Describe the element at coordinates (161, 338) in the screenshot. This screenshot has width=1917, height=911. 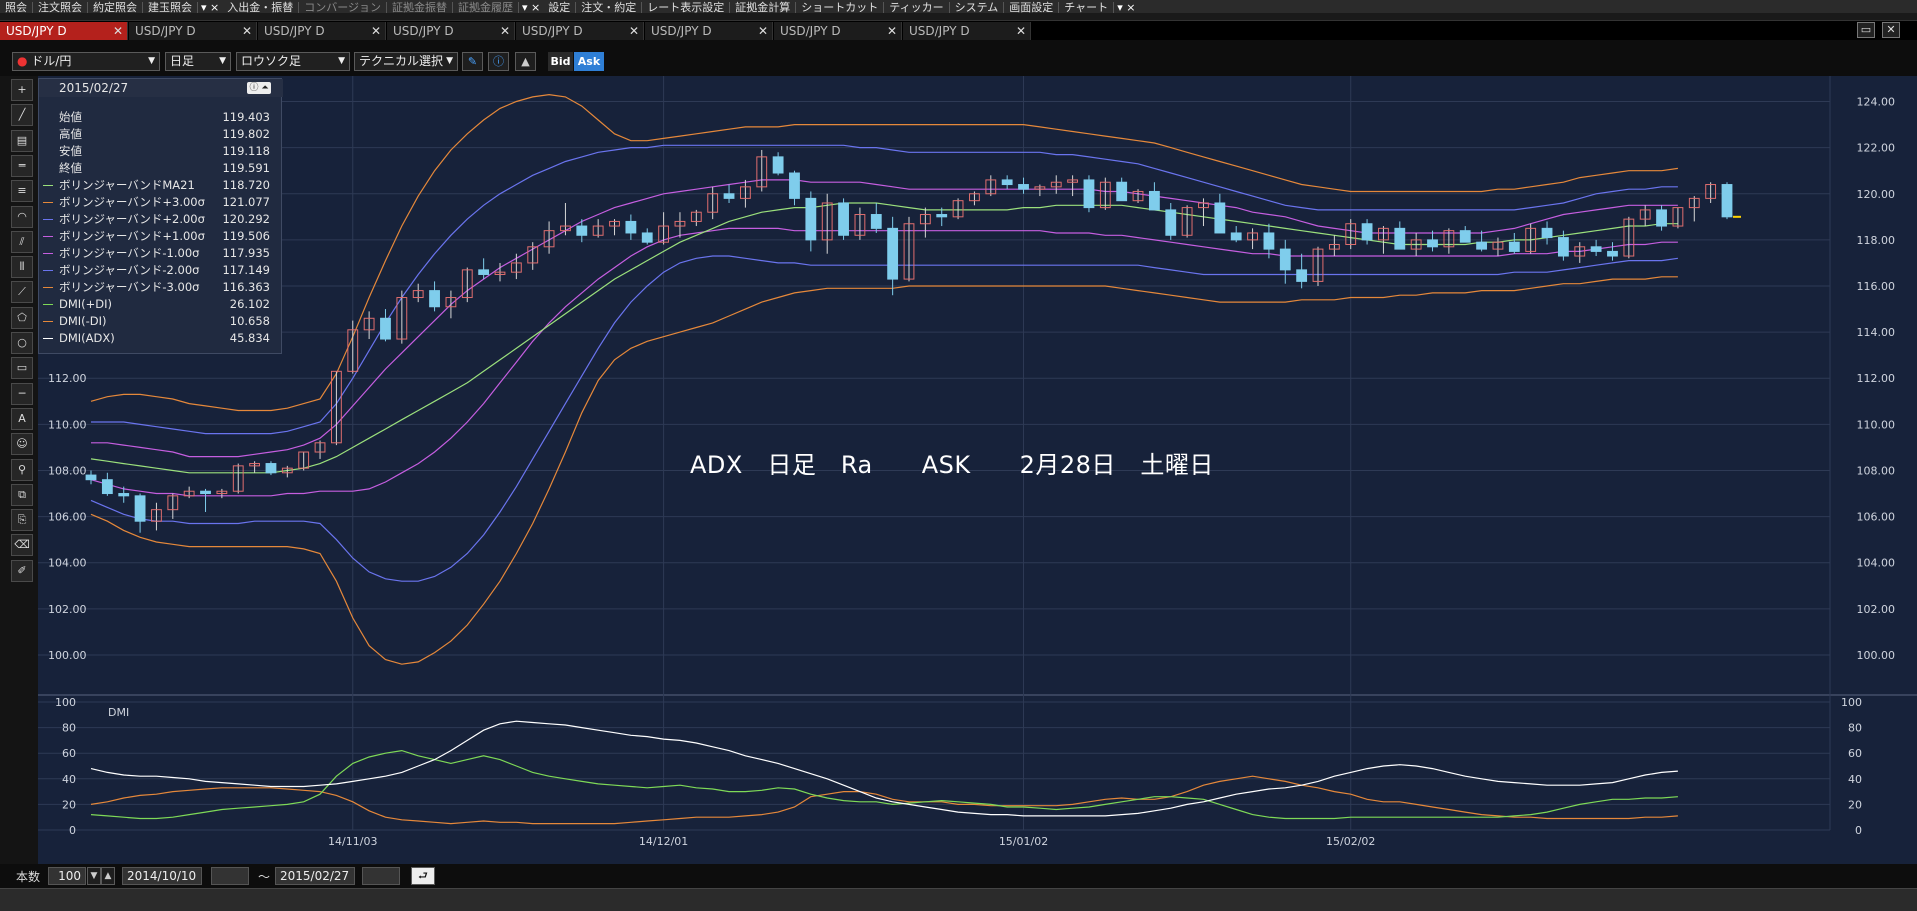
I see `info-row: DMI(ADX) 45.834` at that location.